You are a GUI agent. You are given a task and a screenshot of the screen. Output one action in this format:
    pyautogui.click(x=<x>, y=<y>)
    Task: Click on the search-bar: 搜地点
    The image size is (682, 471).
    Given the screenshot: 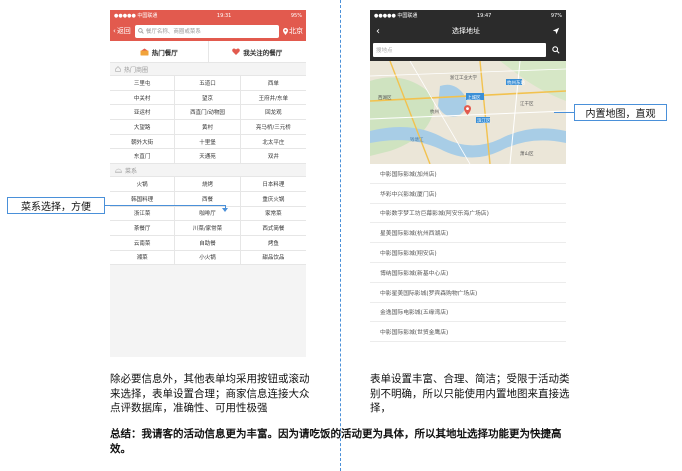 What is the action you would take?
    pyautogui.click(x=468, y=51)
    